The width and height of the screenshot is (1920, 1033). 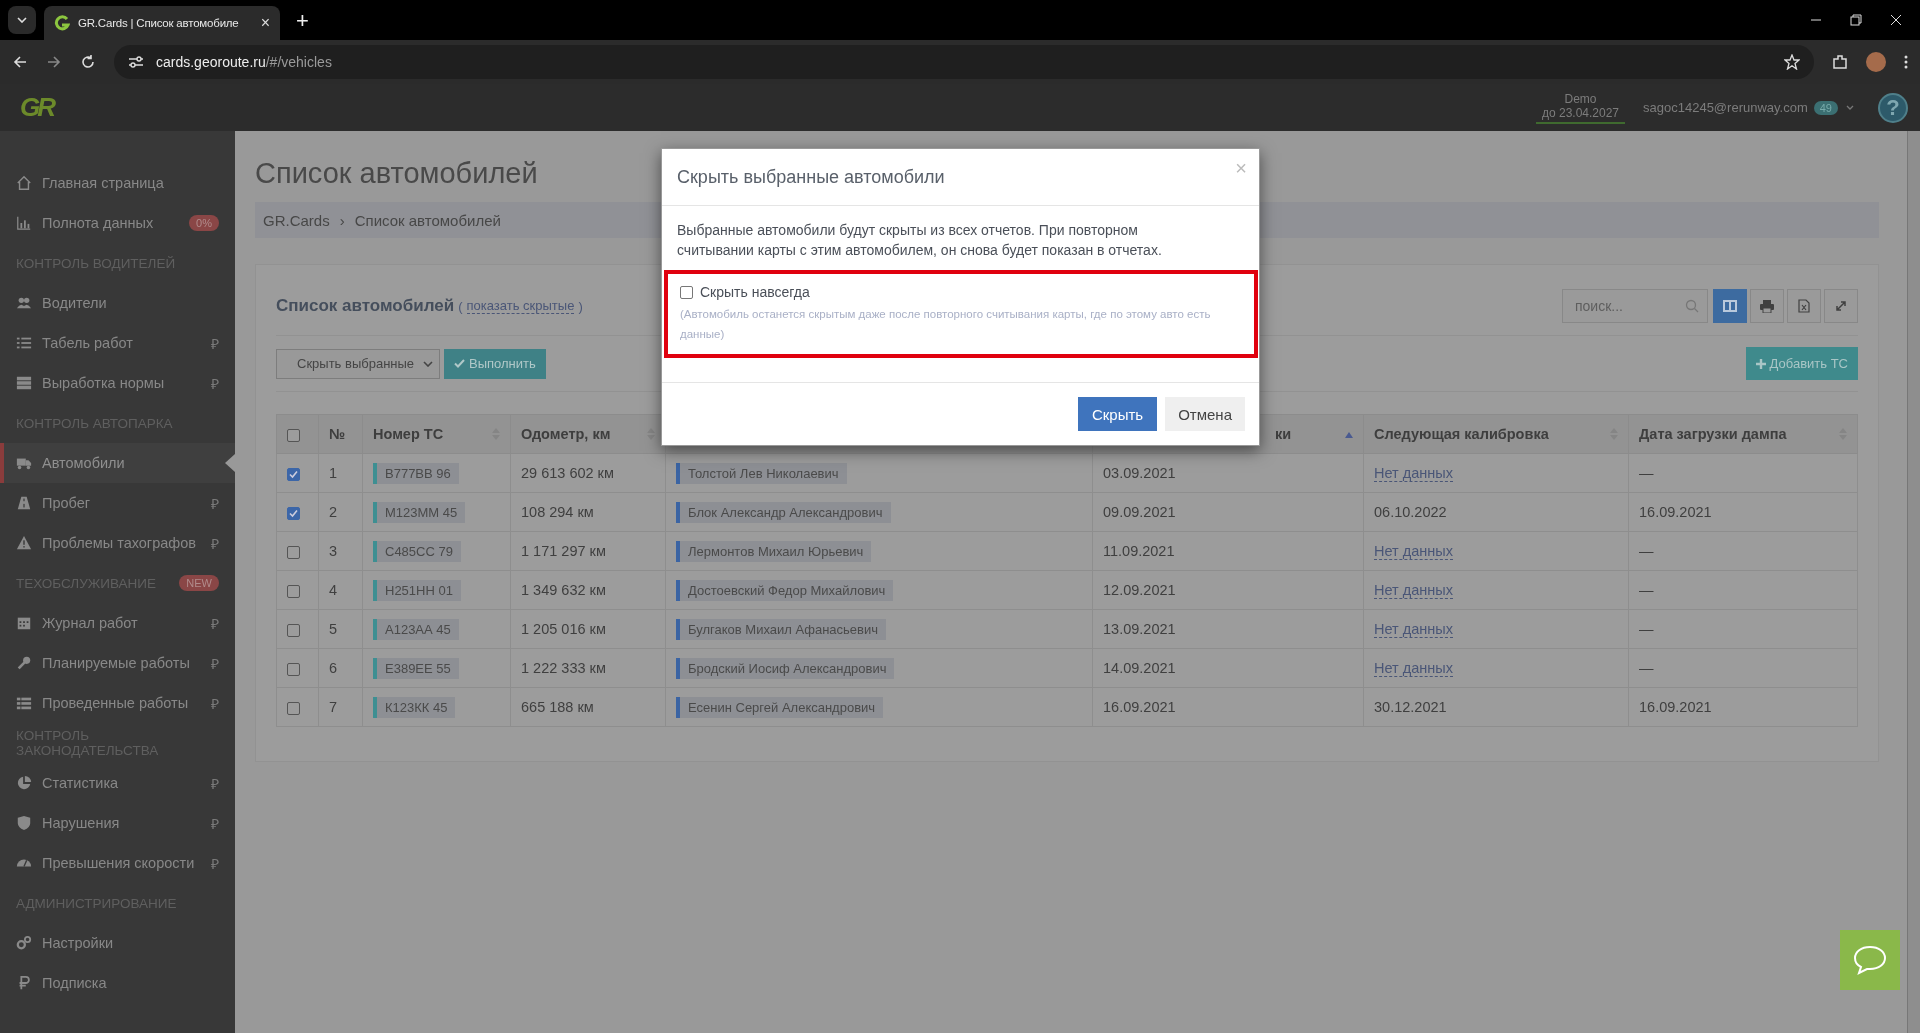 I want to click on close-button: ×, so click(x=1241, y=168).